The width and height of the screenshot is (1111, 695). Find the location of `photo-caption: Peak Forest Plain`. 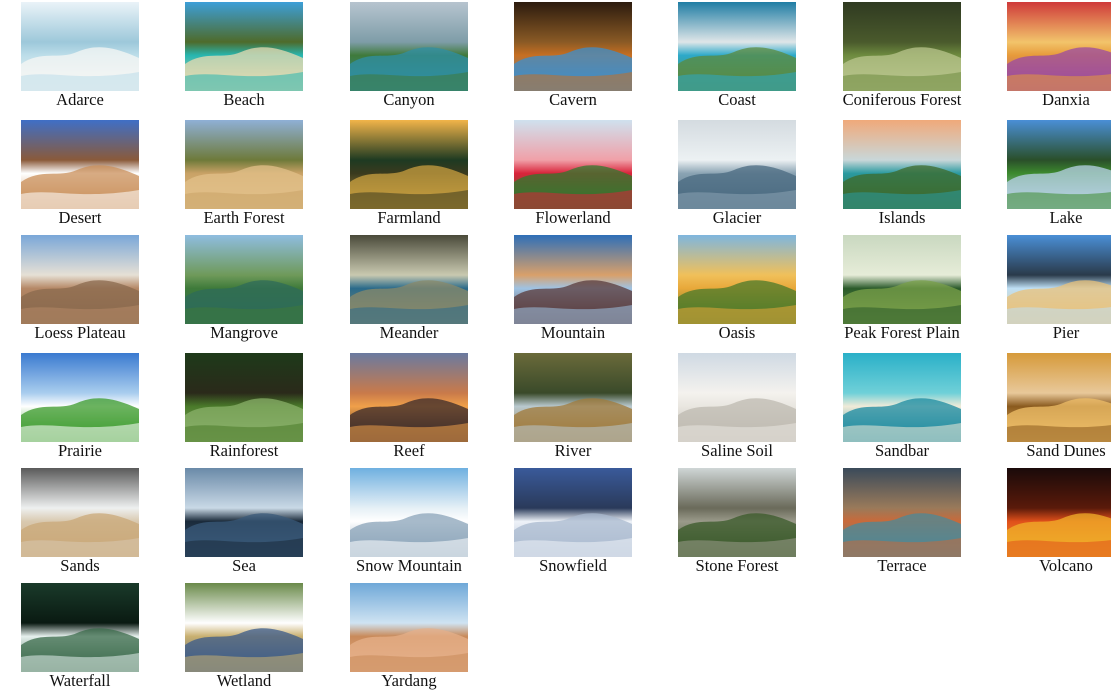

photo-caption: Peak Forest Plain is located at coordinates (902, 332).